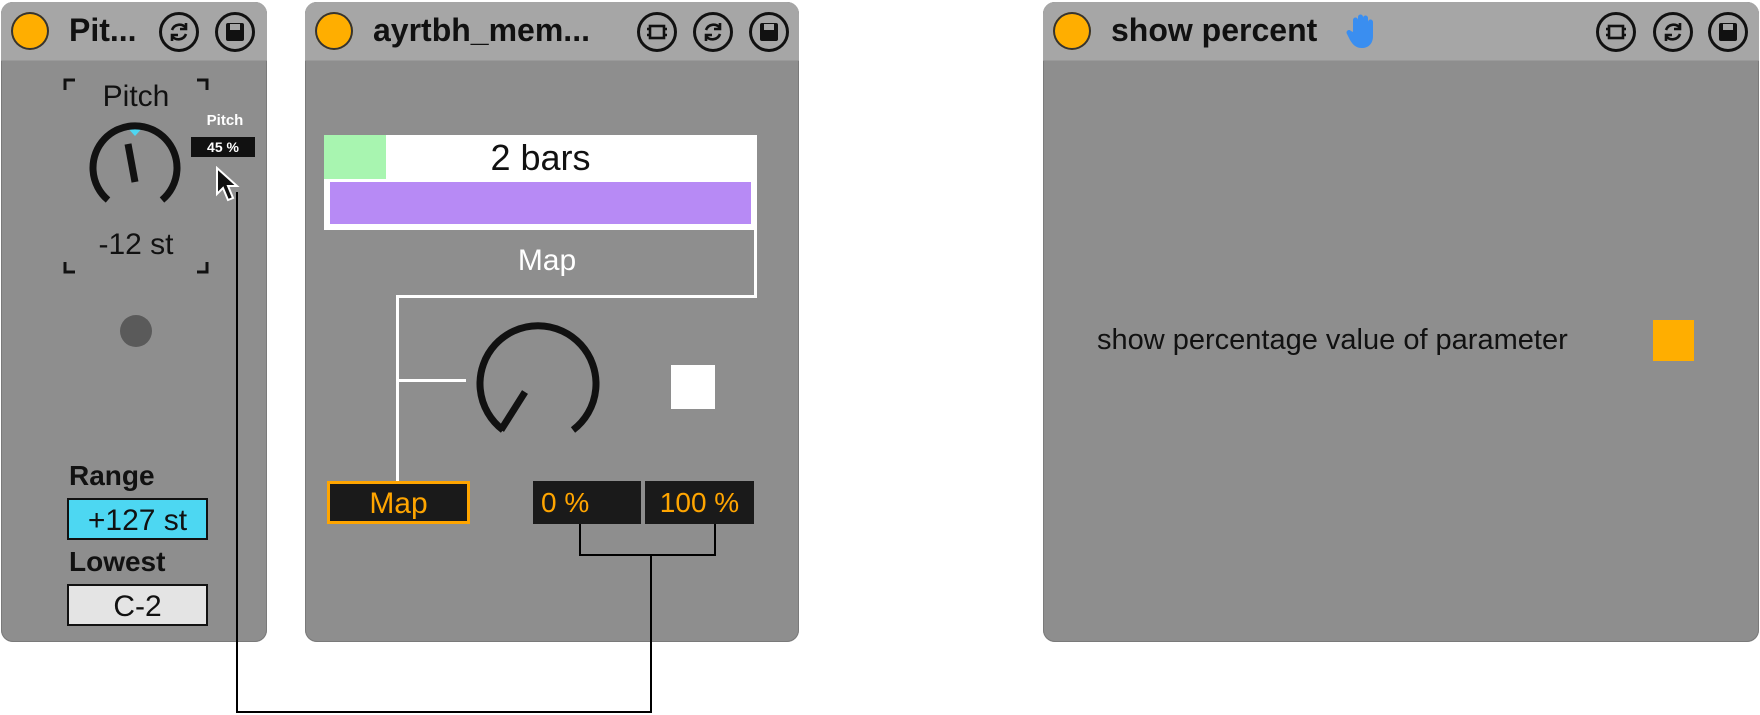 This screenshot has height=715, width=1760. I want to click on pitch-knob, so click(137, 175).